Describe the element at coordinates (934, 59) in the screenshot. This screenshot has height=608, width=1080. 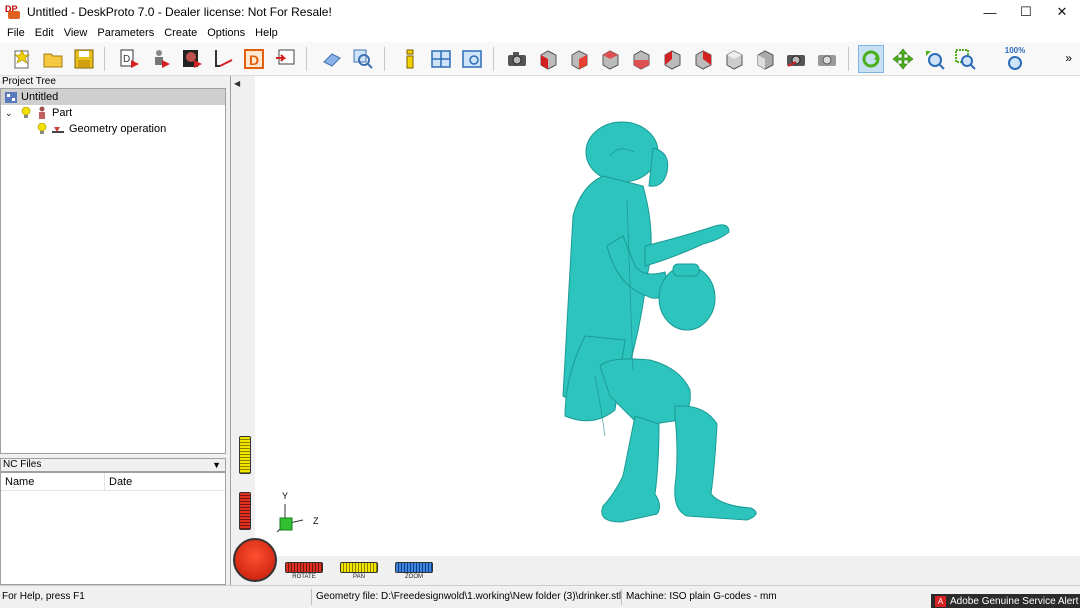
I see `zoom-mode-icon` at that location.